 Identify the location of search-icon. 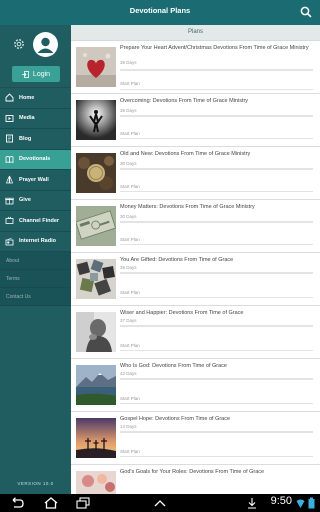
(306, 12).